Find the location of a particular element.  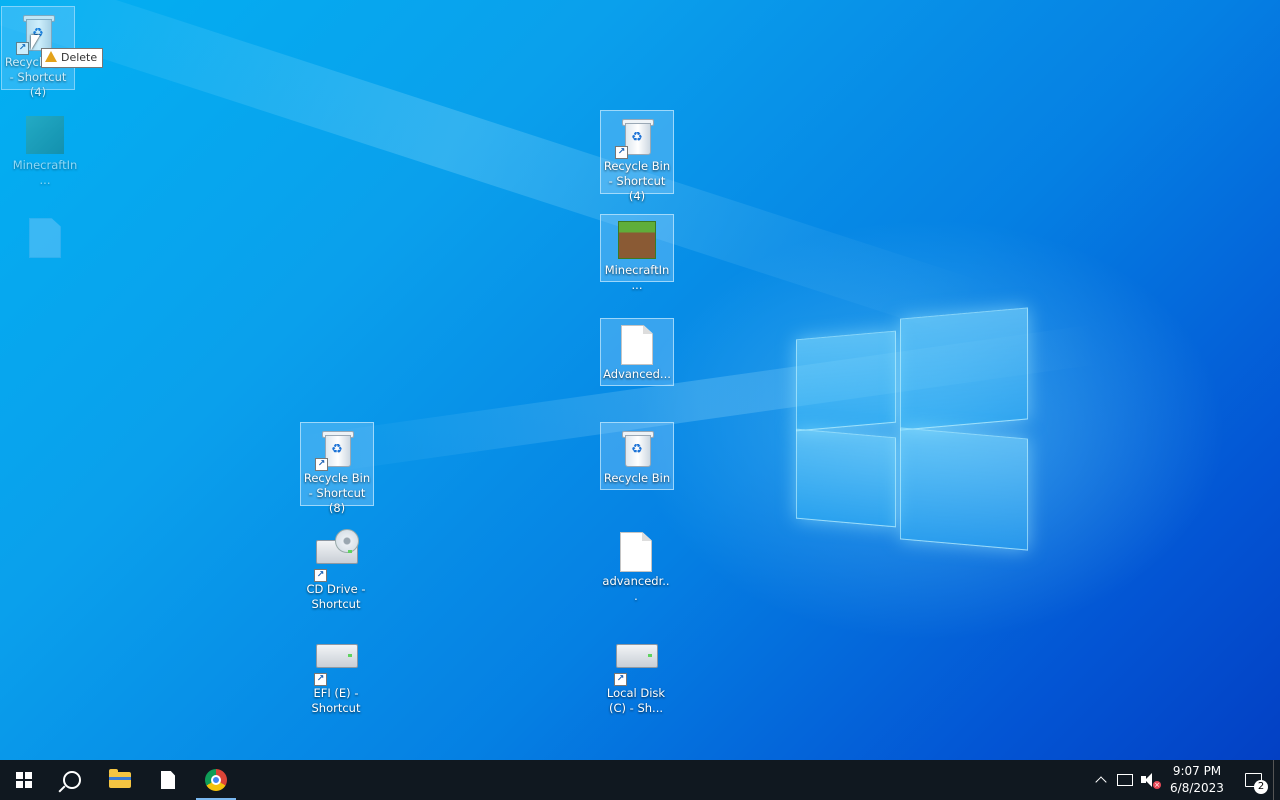

mouse-cursor-icon is located at coordinates (35, 42).